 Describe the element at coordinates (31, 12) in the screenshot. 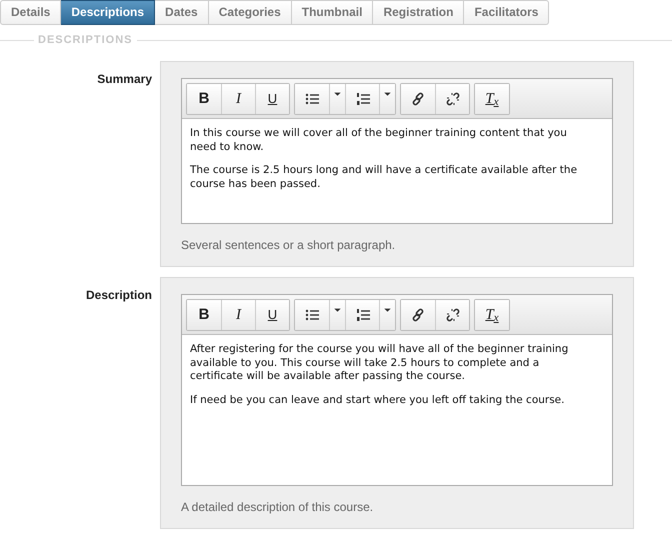

I see `tab: Details` at that location.